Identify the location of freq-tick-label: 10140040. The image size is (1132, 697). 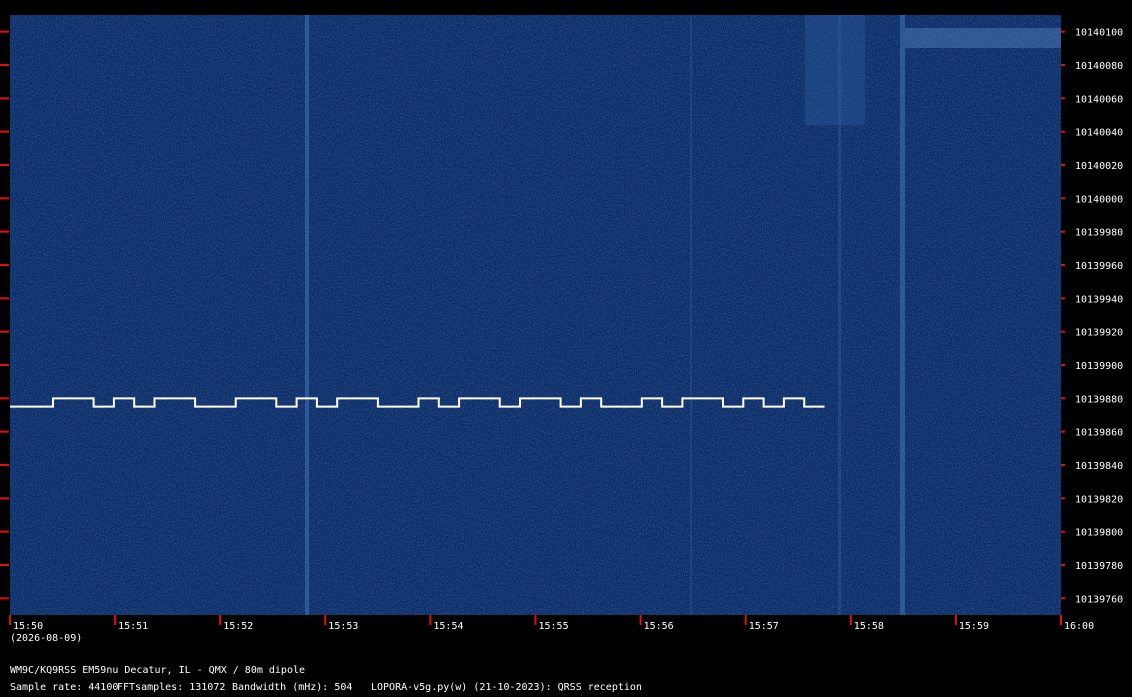
(1099, 133).